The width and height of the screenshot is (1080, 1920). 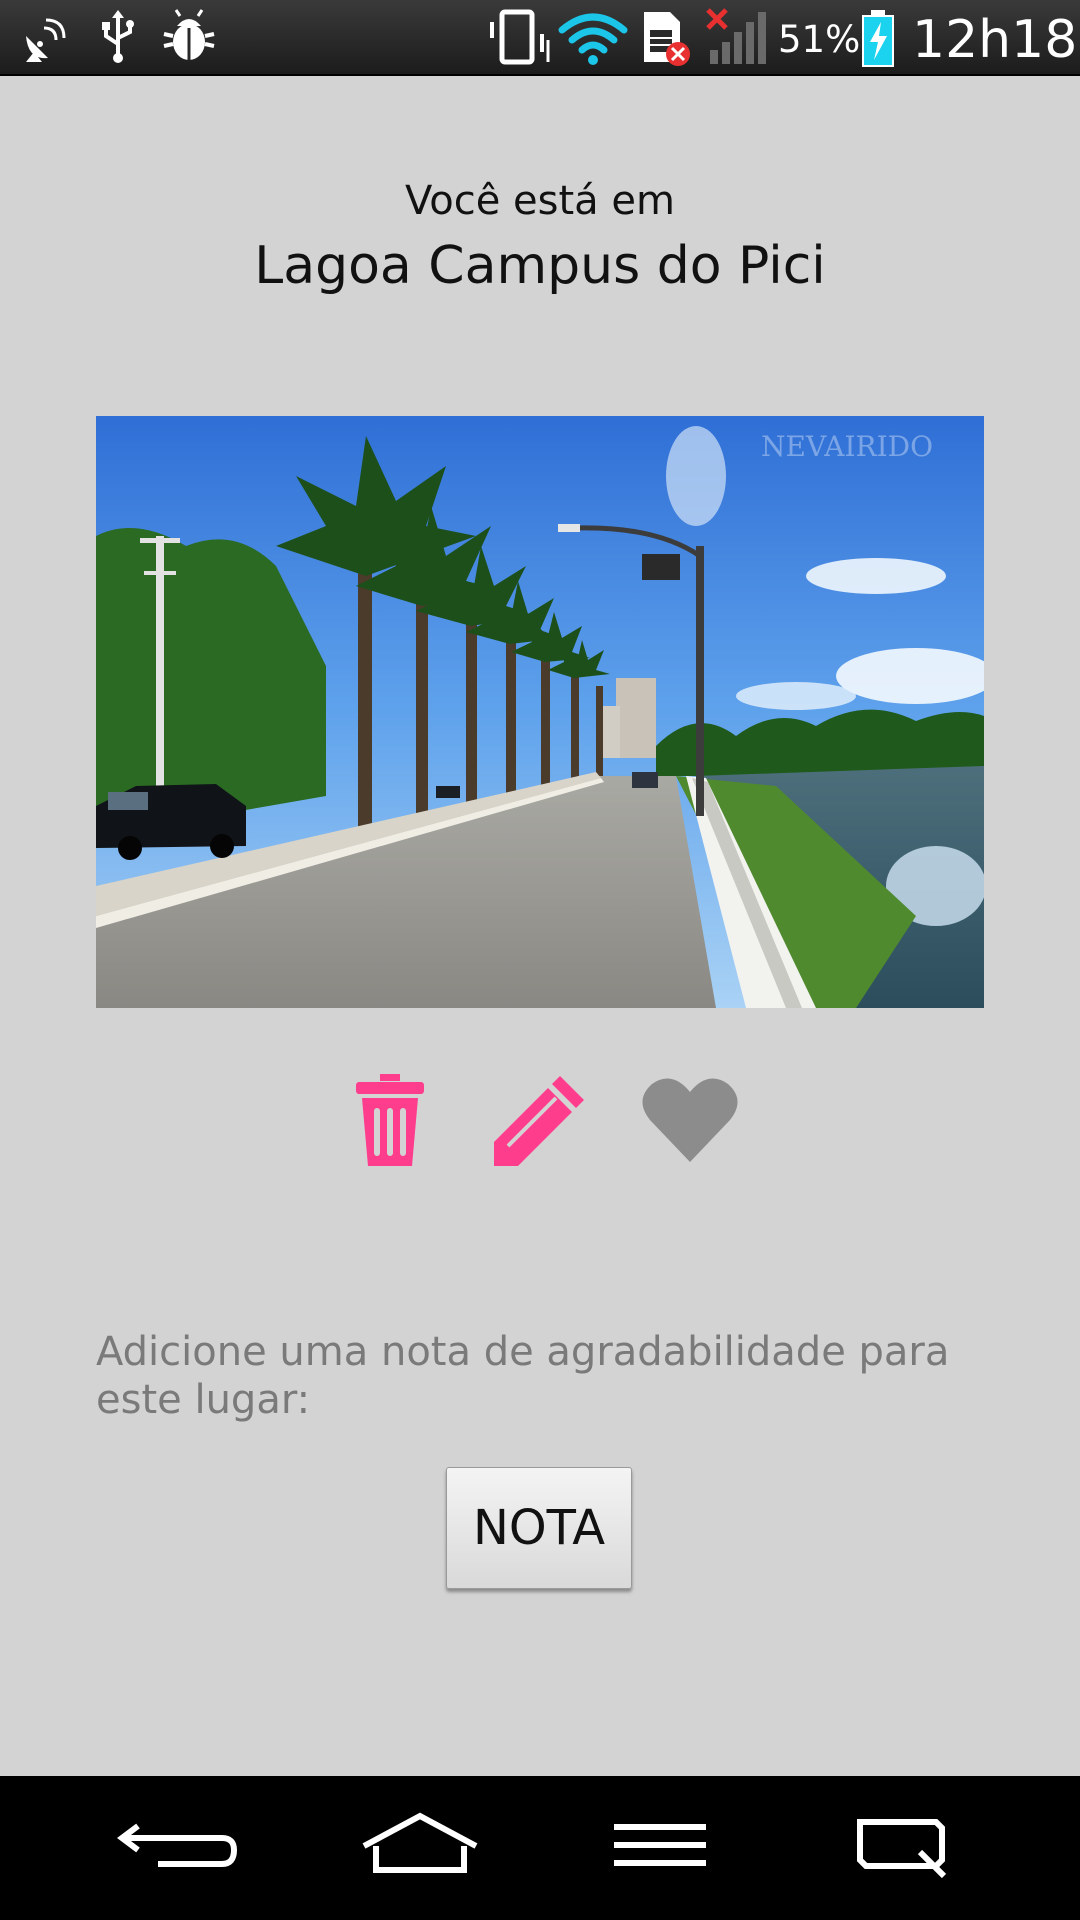 What do you see at coordinates (520, 37) in the screenshot?
I see `vibrate-icon` at bounding box center [520, 37].